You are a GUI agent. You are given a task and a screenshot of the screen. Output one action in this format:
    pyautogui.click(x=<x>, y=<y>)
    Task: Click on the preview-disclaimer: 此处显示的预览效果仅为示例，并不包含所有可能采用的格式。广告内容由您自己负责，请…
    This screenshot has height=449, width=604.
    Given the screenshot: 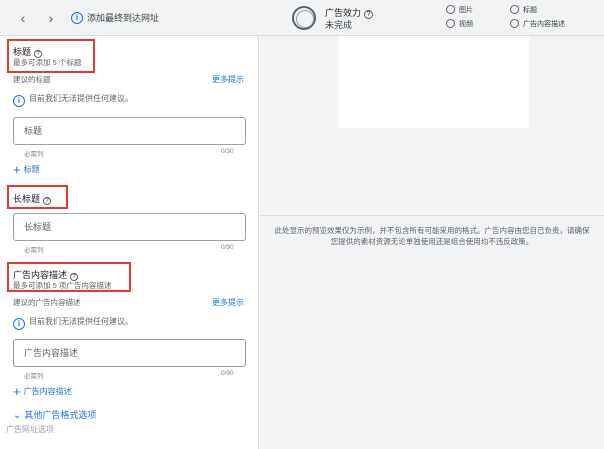 What is the action you would take?
    pyautogui.click(x=432, y=236)
    